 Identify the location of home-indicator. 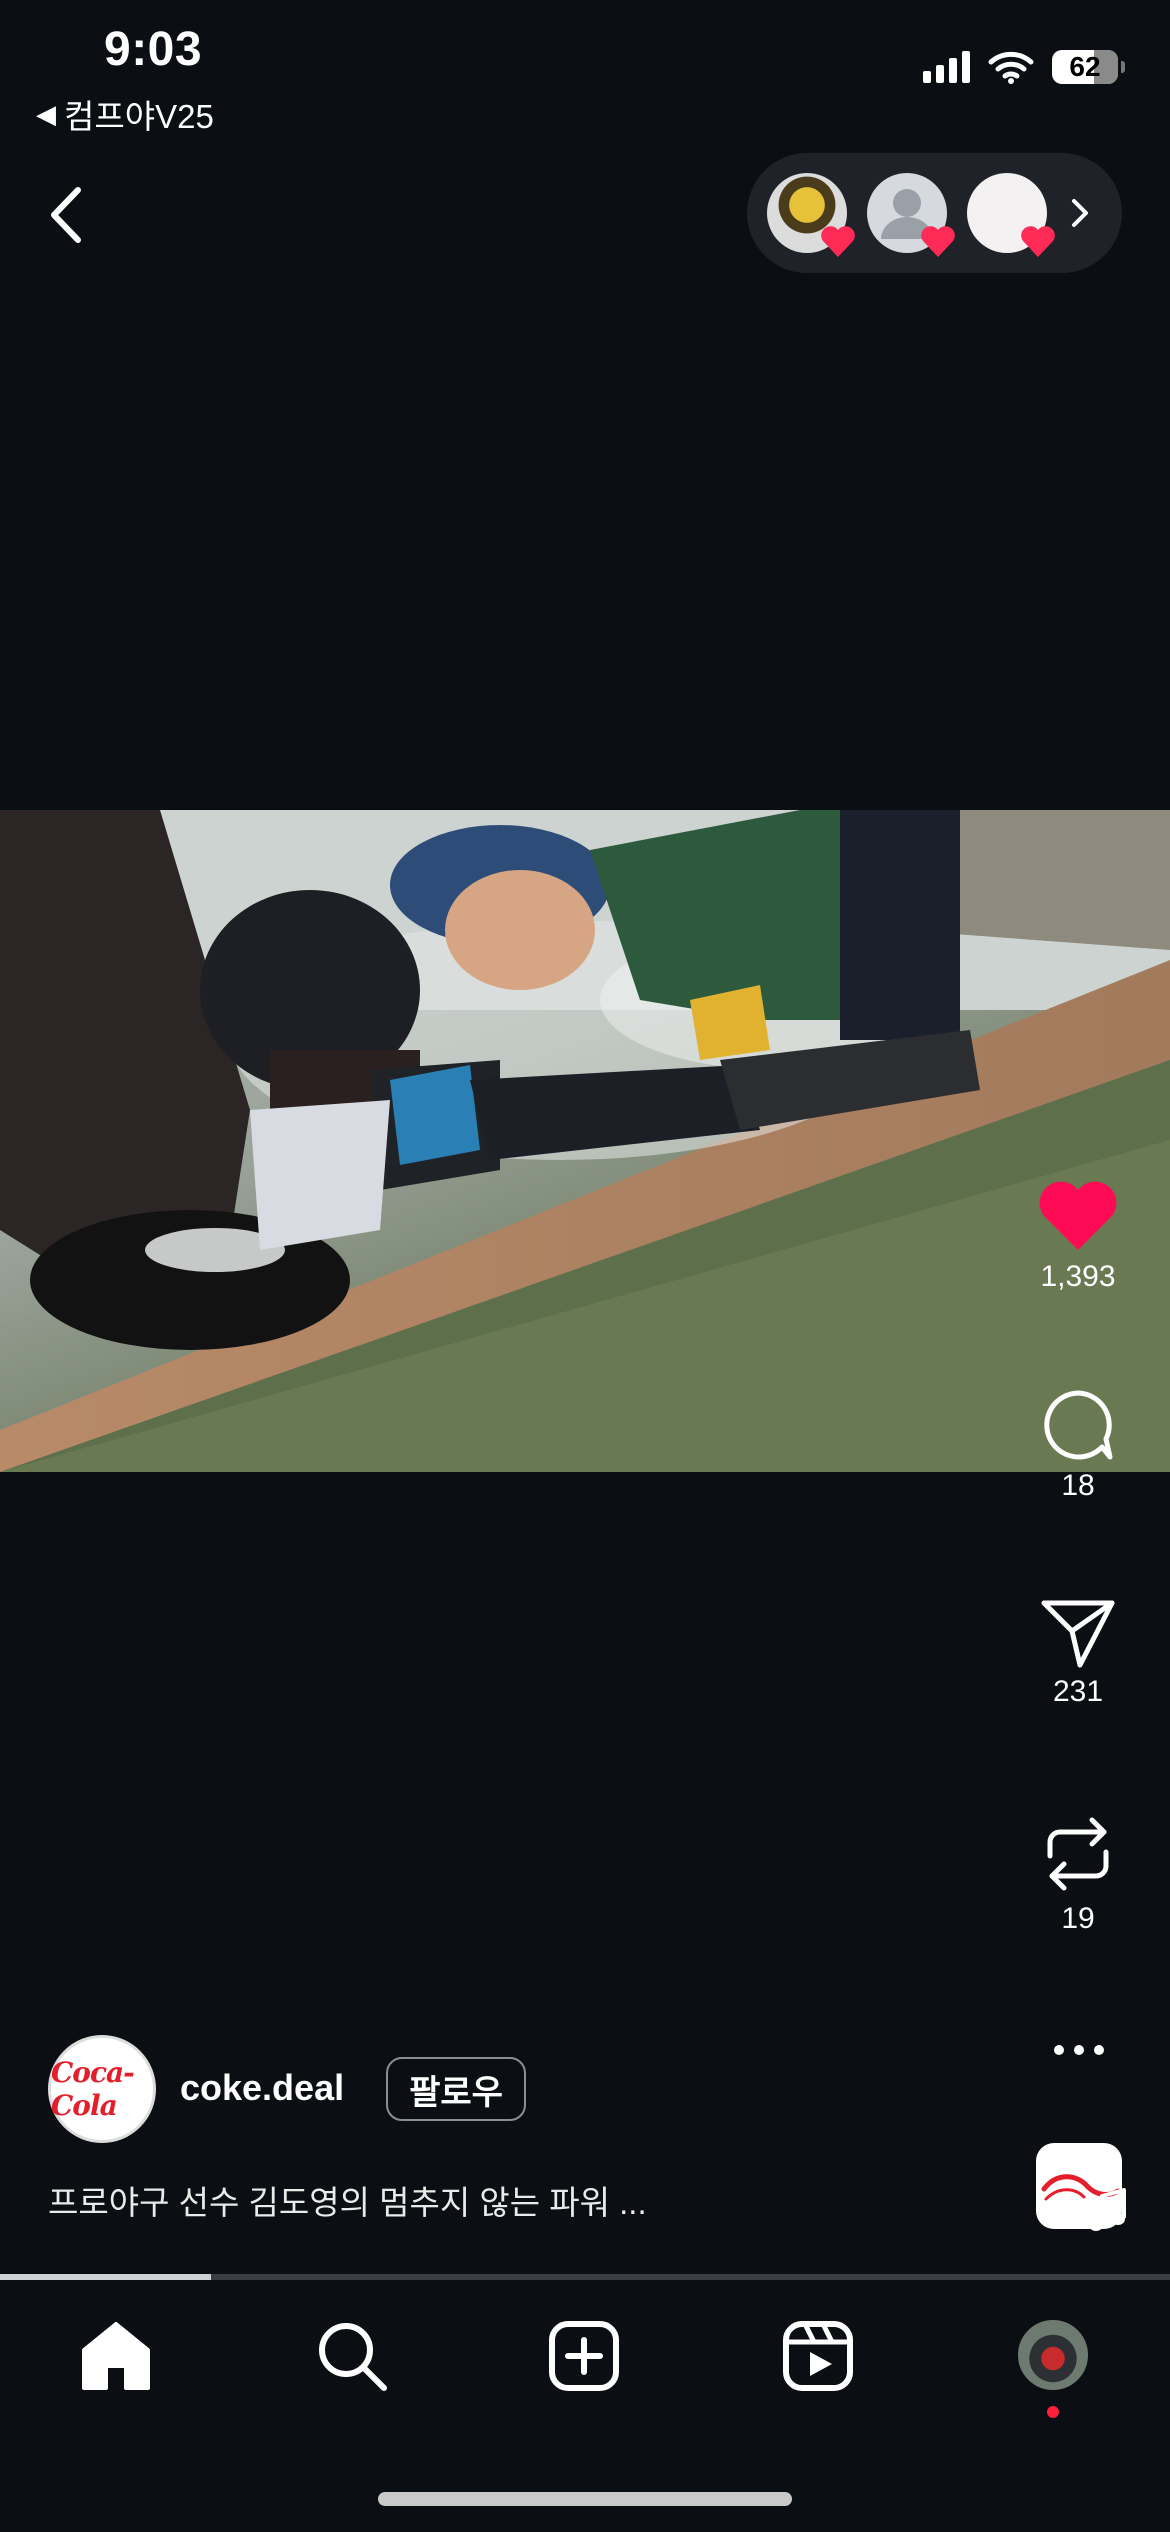
(585, 2499).